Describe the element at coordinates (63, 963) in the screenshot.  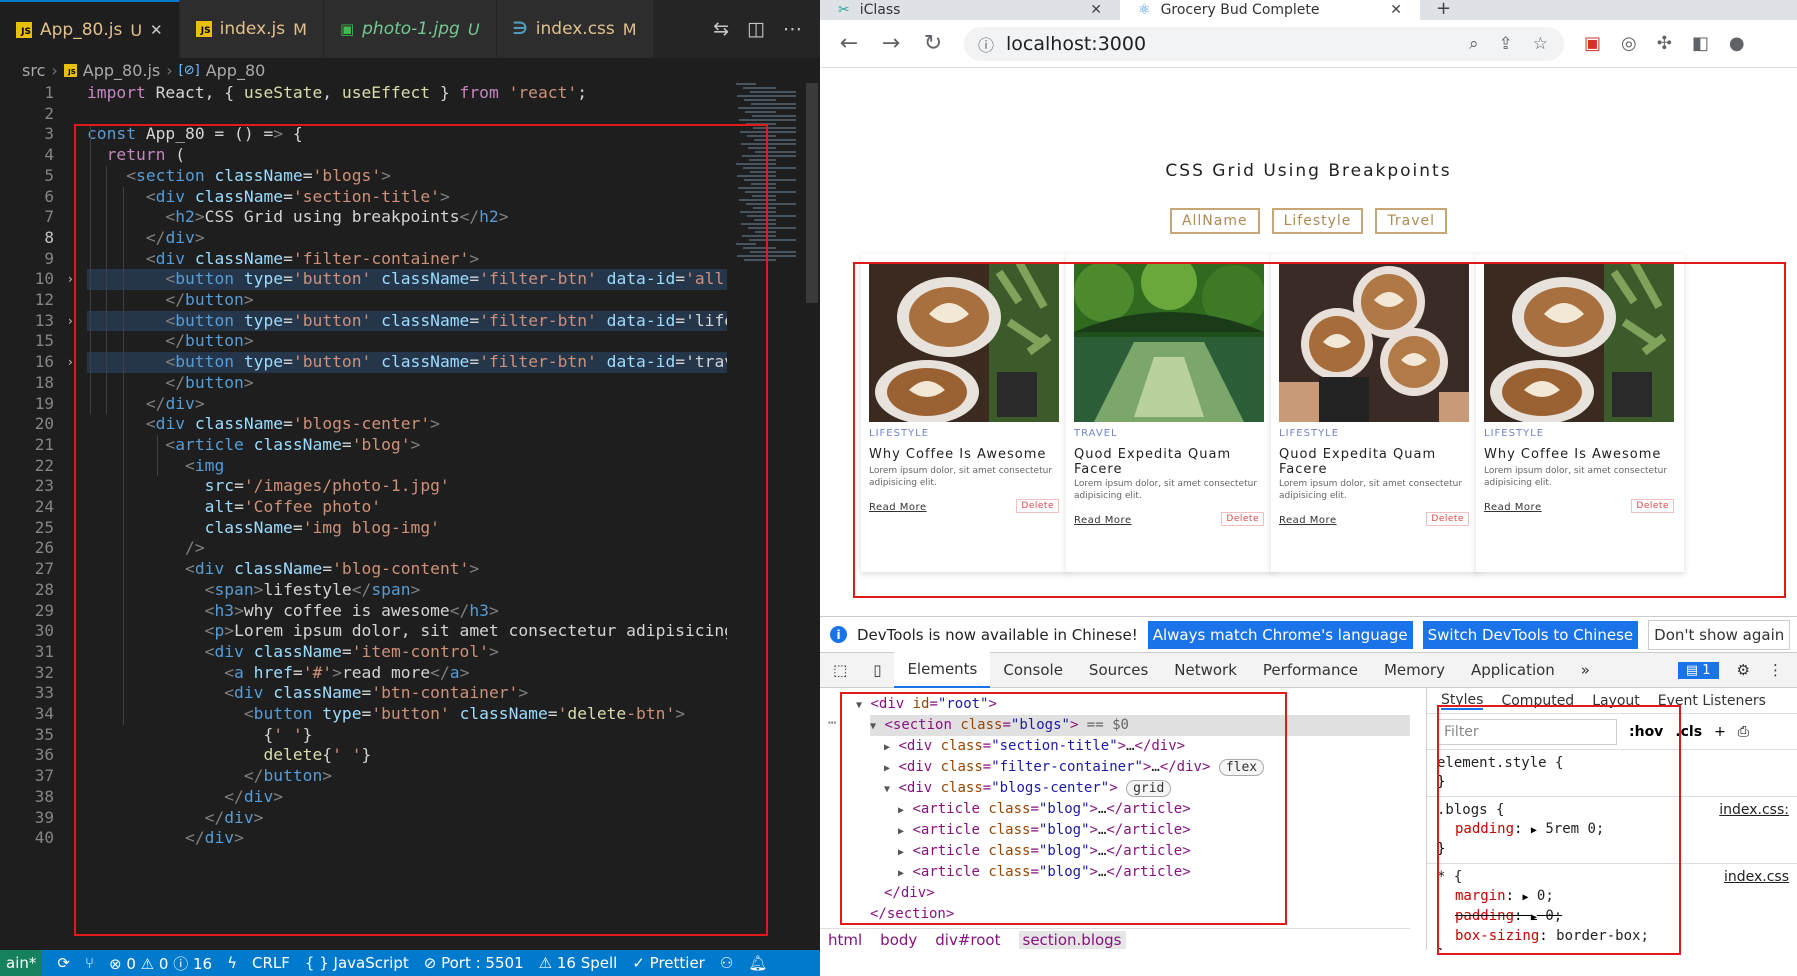
I see `sync-icon: ⟳` at that location.